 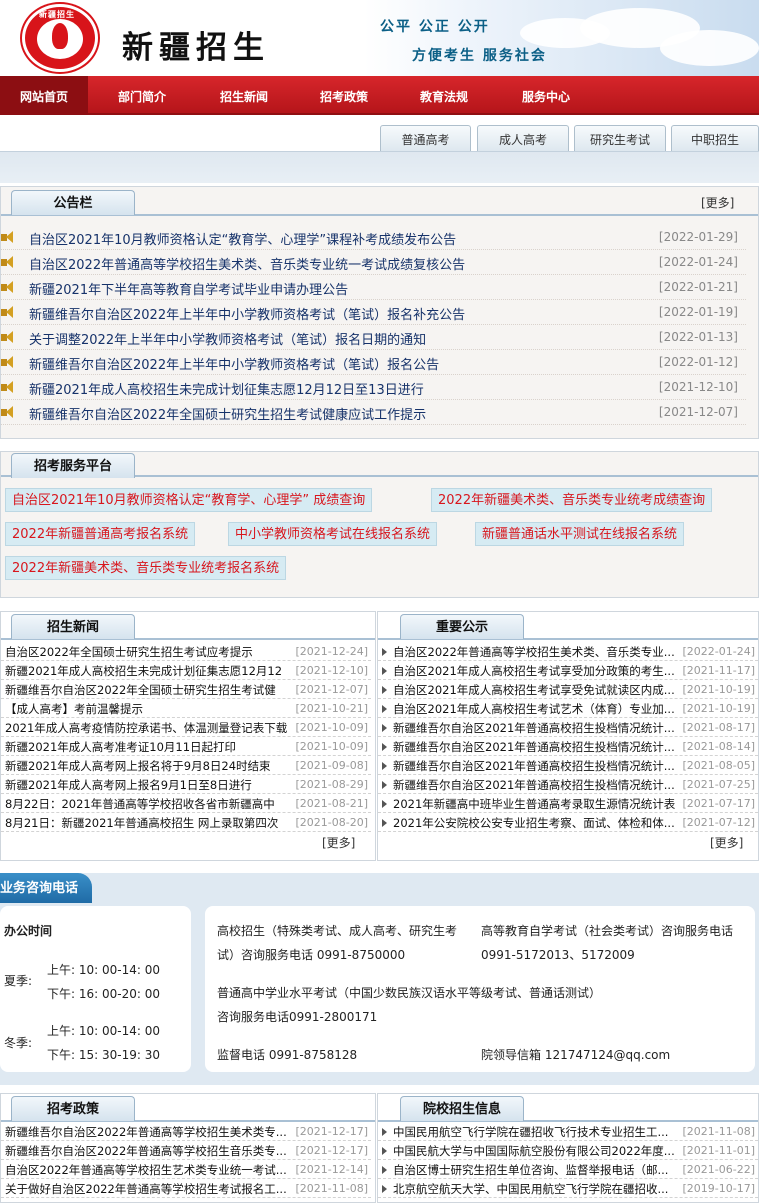 I want to click on list-item-title: 自治区2022年全国硕士研究生招生考试应考提示, so click(x=151, y=652).